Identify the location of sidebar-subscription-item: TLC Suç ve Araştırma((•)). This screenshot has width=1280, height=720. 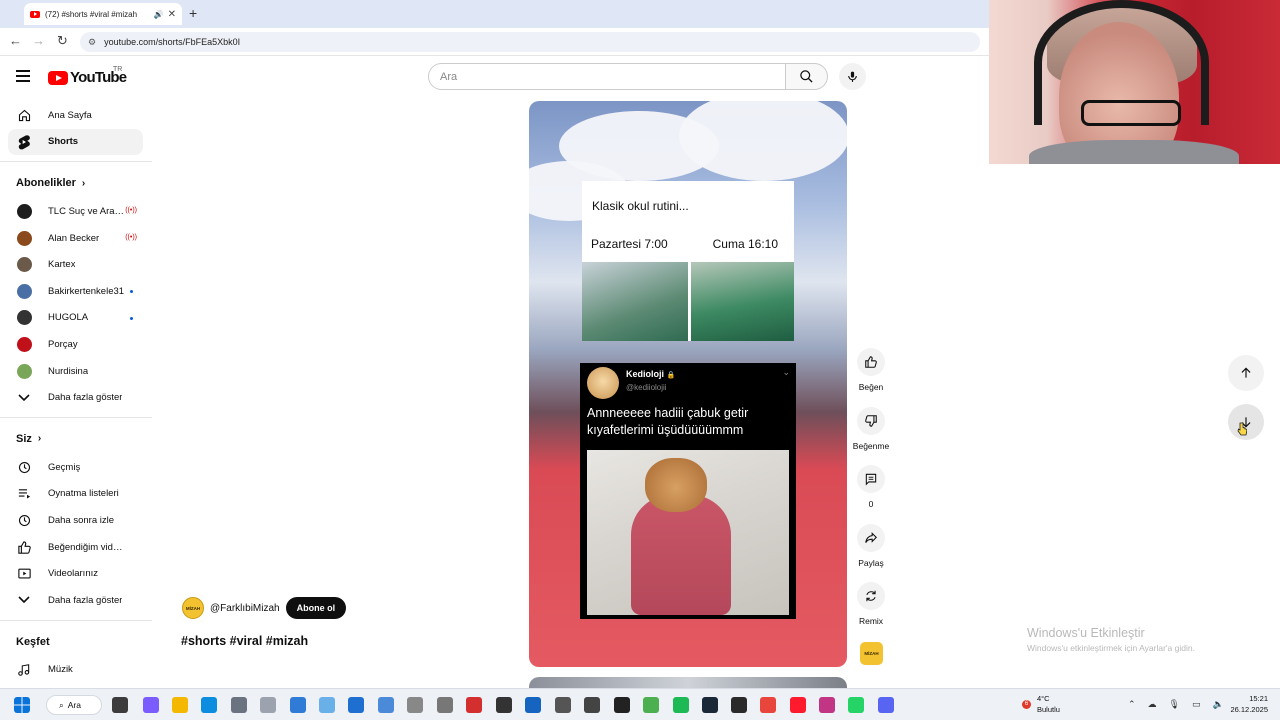
(71, 211).